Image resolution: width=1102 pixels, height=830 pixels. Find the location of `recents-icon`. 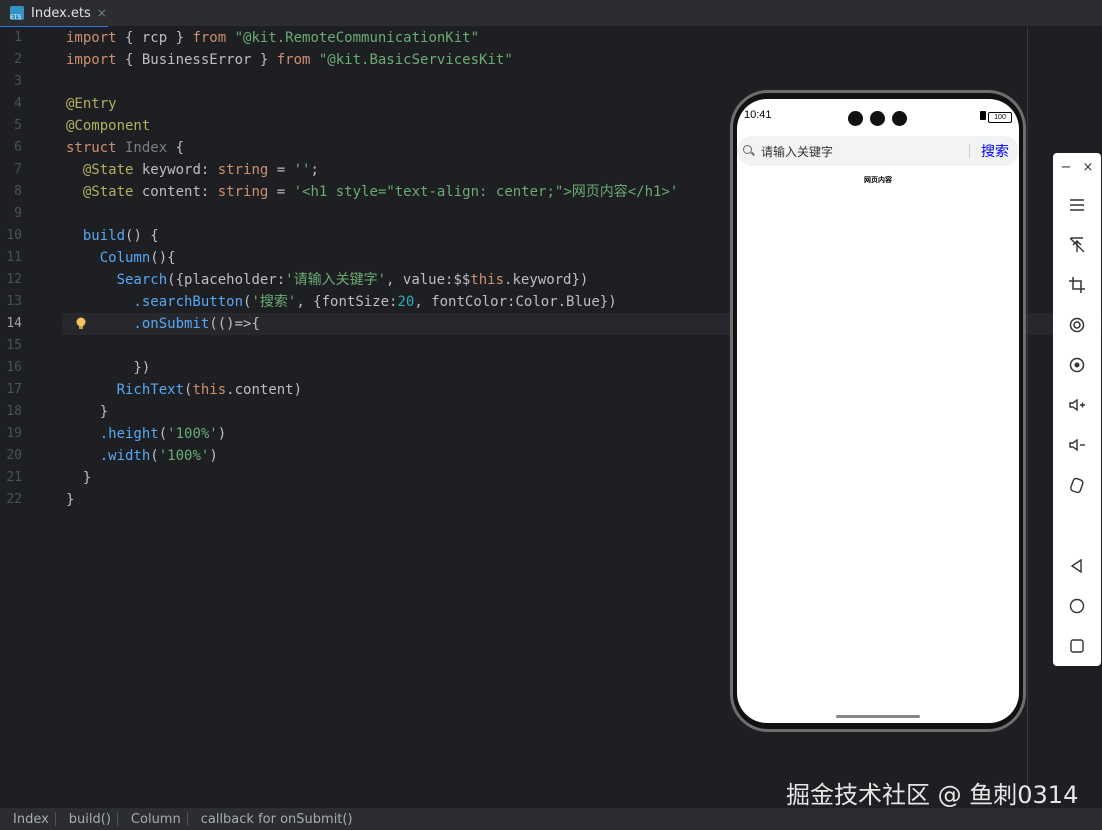

recents-icon is located at coordinates (1077, 646).